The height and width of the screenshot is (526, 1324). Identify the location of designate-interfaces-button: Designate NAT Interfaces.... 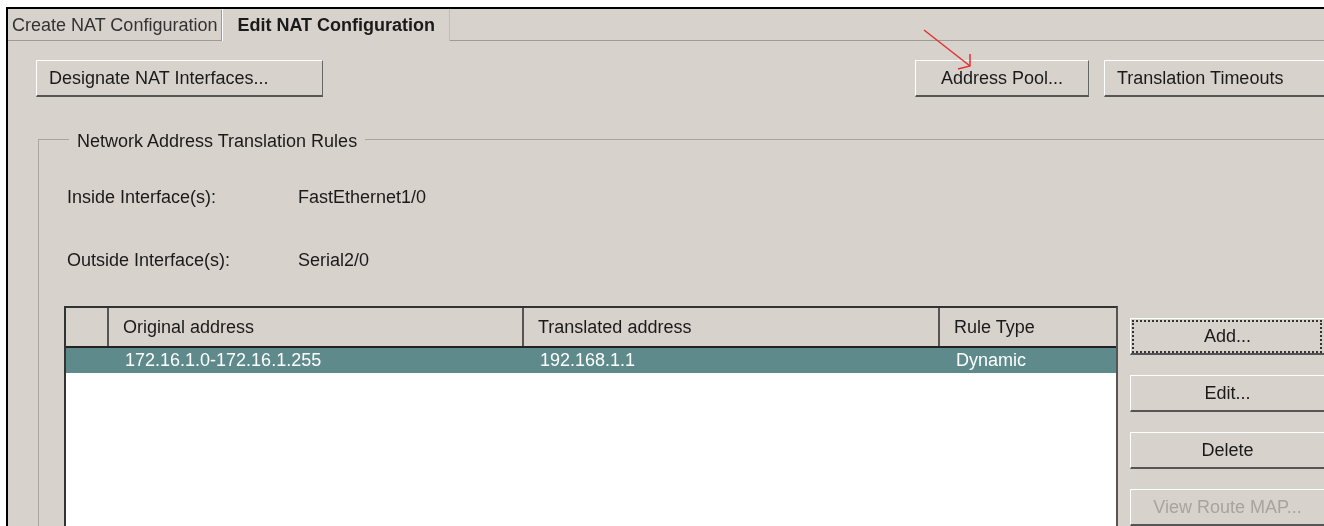
(179, 78).